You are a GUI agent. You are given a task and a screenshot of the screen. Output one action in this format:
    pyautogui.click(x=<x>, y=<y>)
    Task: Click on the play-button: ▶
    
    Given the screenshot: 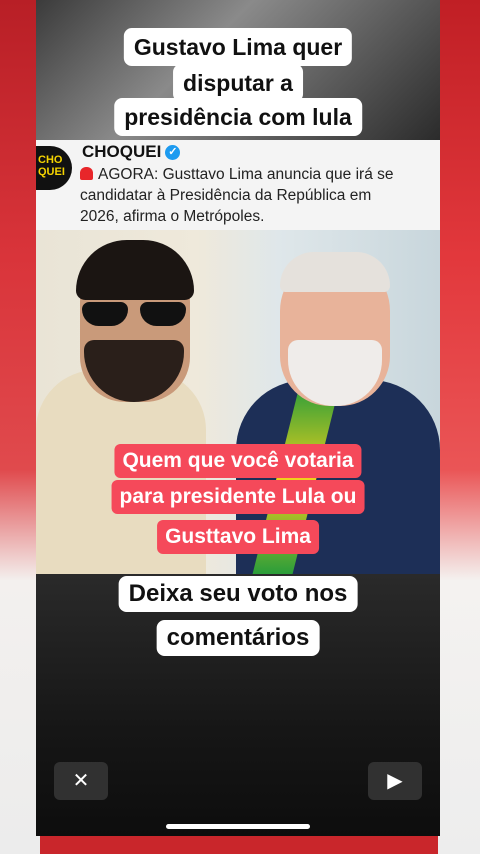 What is the action you would take?
    pyautogui.click(x=395, y=781)
    